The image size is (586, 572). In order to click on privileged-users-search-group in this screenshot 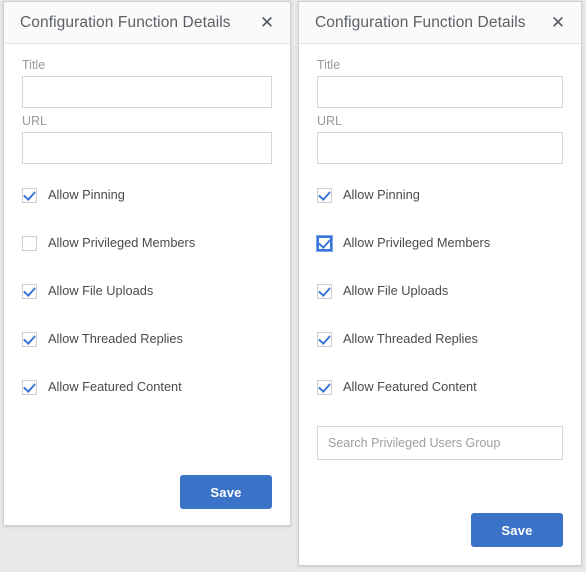, I will do `click(440, 443)`.